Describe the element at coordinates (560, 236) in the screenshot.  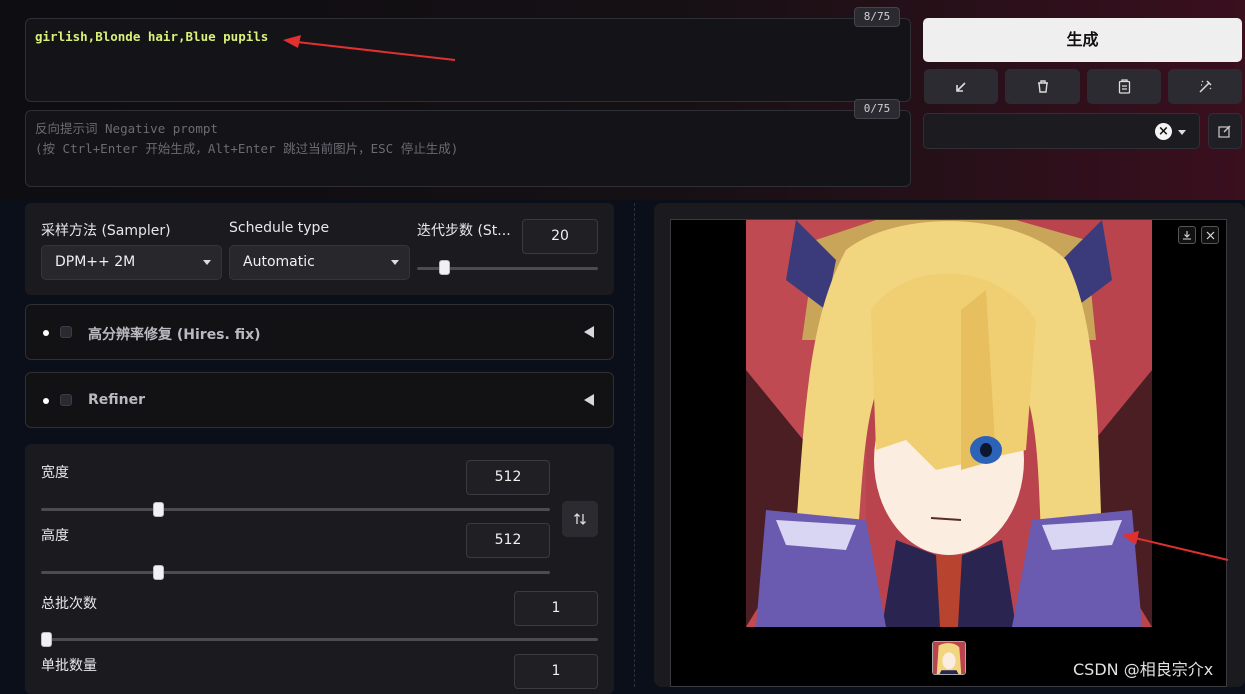
I see `steps-input: 20` at that location.